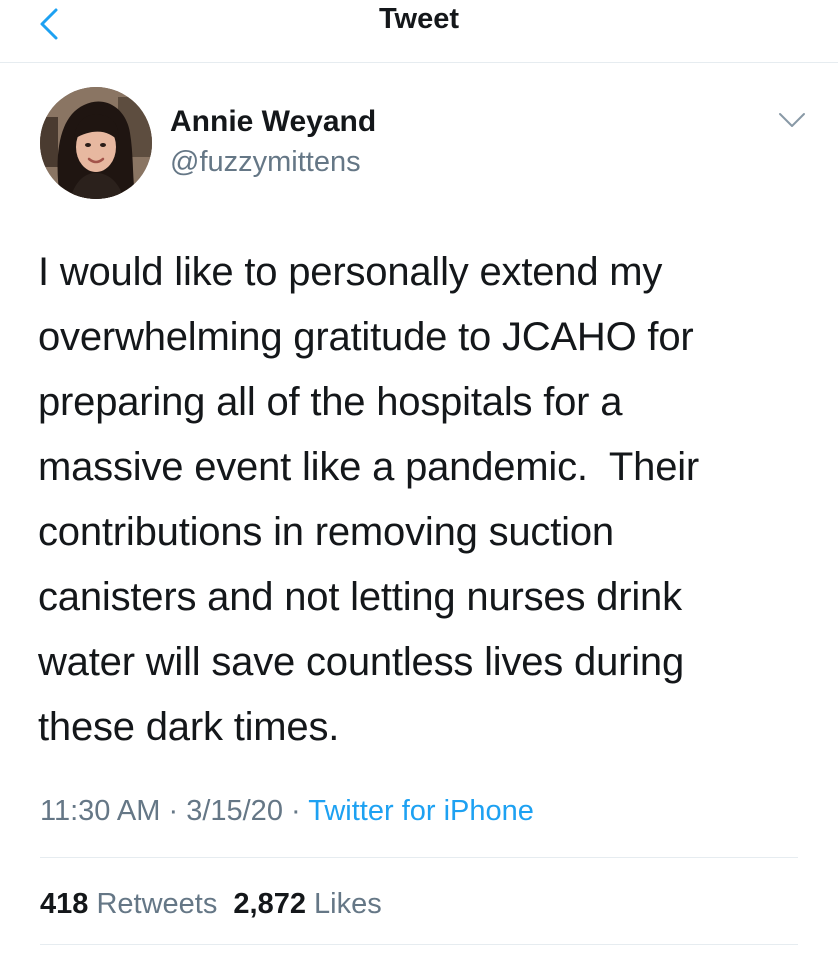  Describe the element at coordinates (287, 811) in the screenshot. I see `tweet-meta: 11:30 AM · 3/15/20 · Twitter for iPhone` at that location.